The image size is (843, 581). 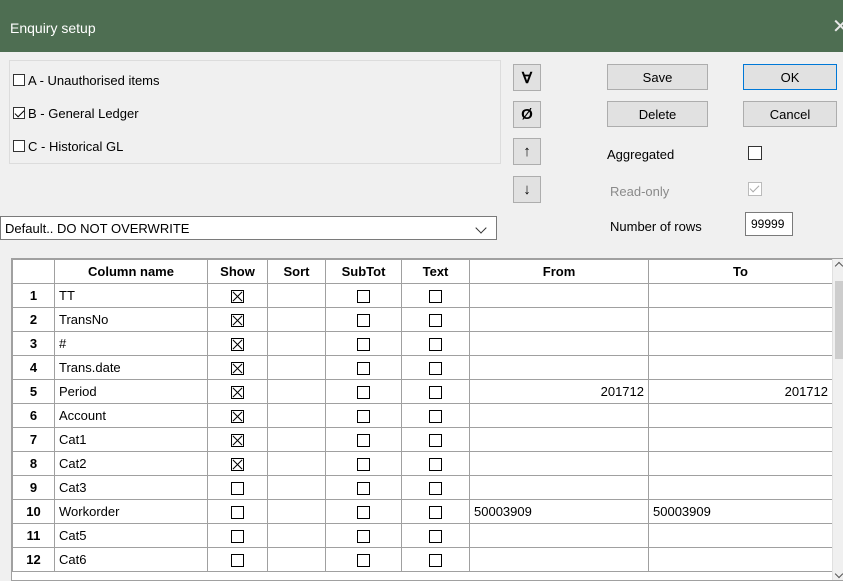 What do you see at coordinates (422, 391) in the screenshot?
I see `table-row: 5 Period 201712 201712` at bounding box center [422, 391].